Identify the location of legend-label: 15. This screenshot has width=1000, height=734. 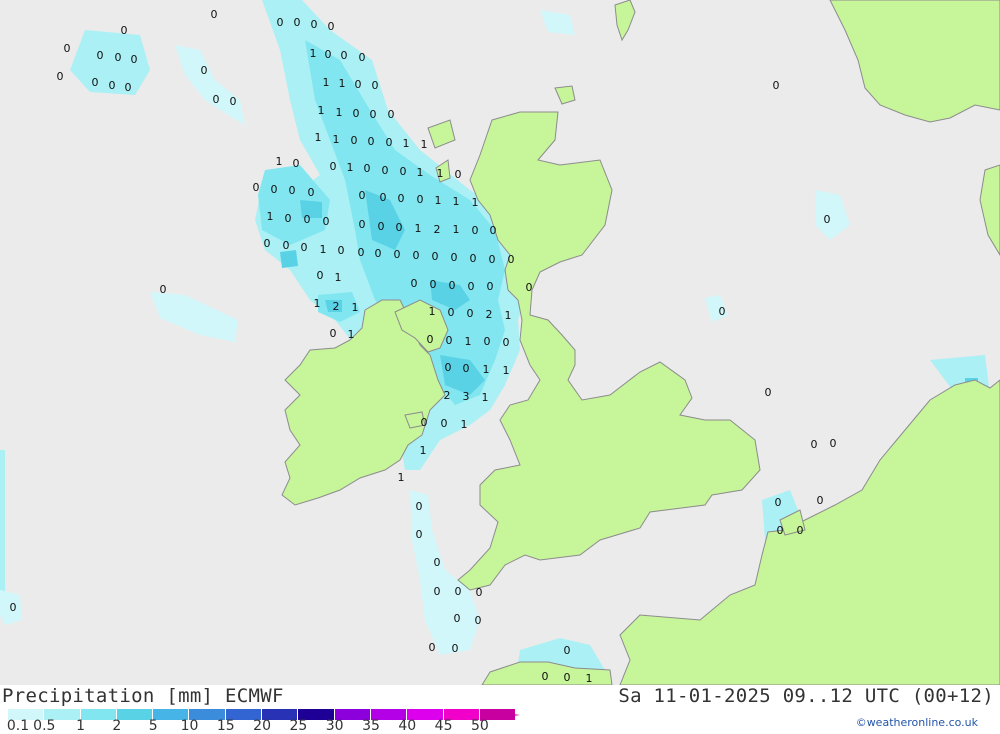
(225, 726).